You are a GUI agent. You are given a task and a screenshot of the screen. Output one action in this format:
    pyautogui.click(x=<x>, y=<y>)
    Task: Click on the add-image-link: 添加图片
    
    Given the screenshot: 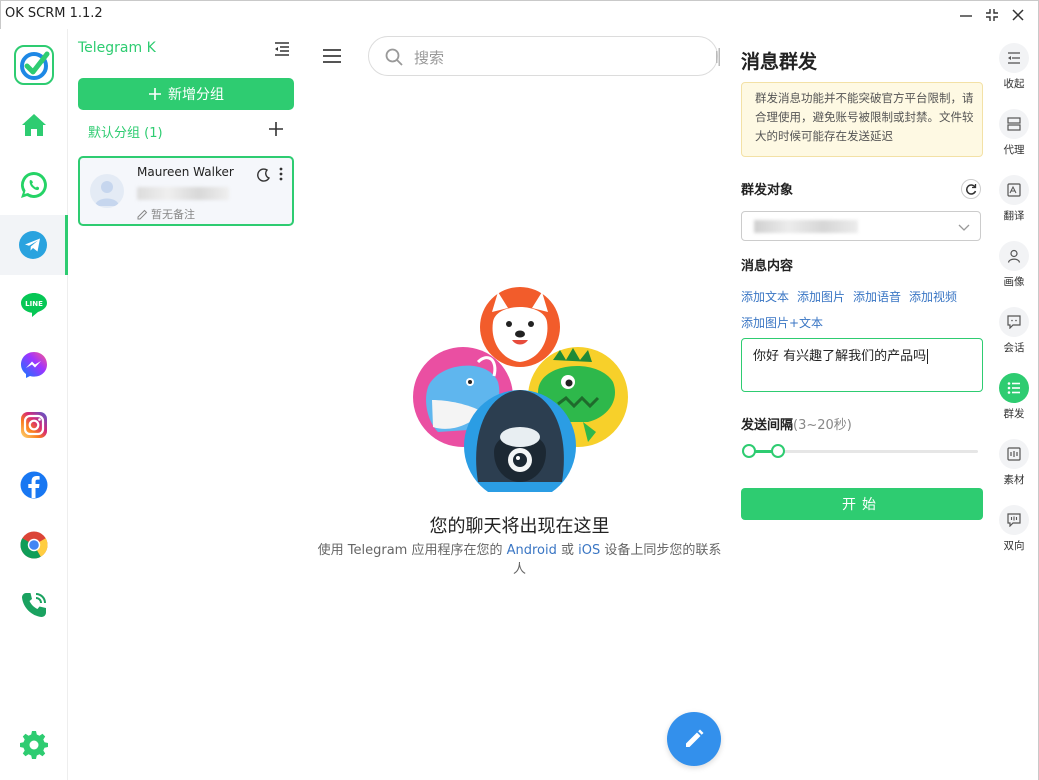 What is the action you would take?
    pyautogui.click(x=821, y=297)
    